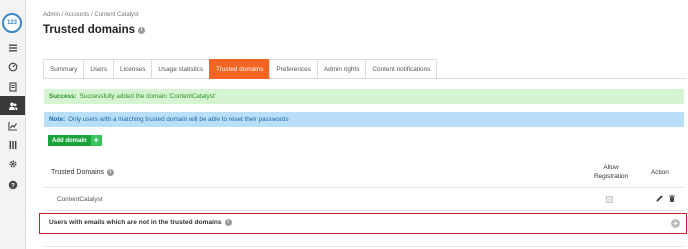  I want to click on add-domain-button: Add domain +, so click(75, 140).